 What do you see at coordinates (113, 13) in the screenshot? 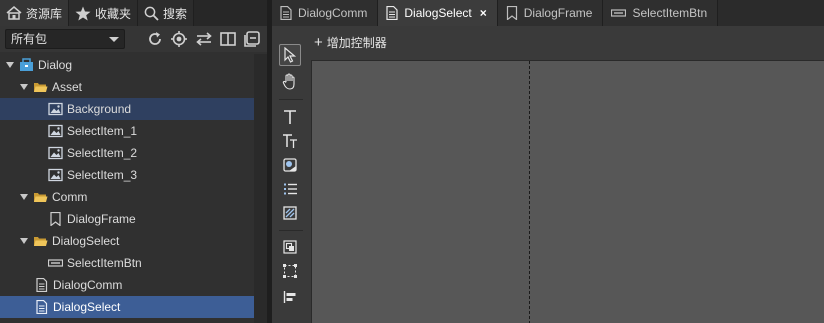
I see `tab-favorites-label: 收藏夹` at bounding box center [113, 13].